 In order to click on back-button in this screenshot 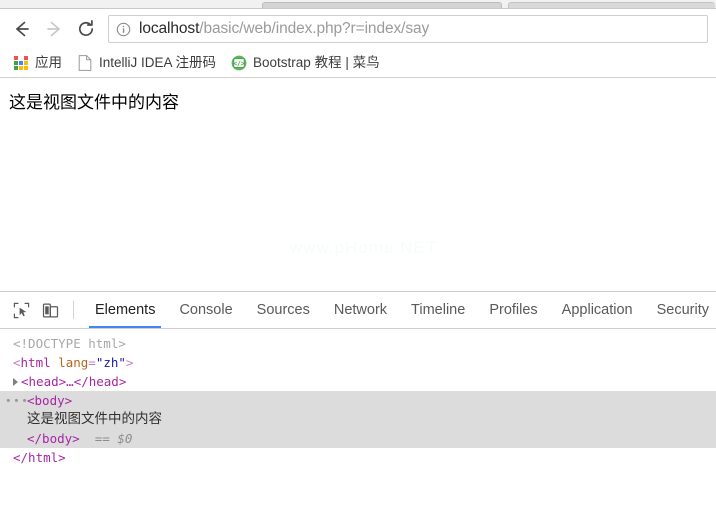, I will do `click(22, 29)`.